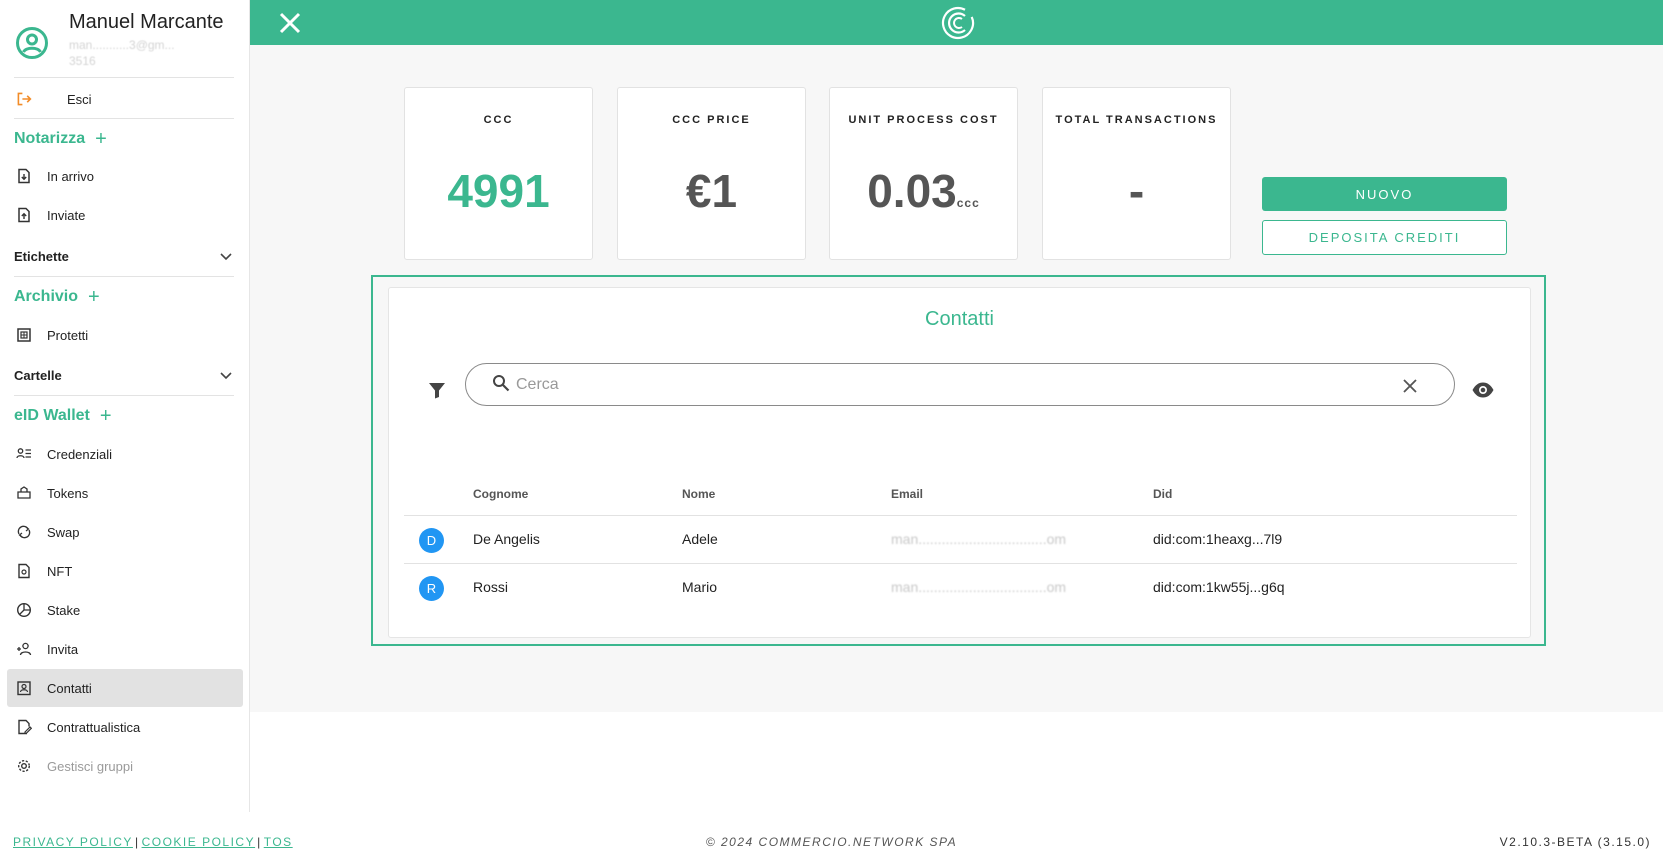 This screenshot has width=1663, height=868. What do you see at coordinates (711, 120) in the screenshot?
I see `stat-label: CCC PRICE` at bounding box center [711, 120].